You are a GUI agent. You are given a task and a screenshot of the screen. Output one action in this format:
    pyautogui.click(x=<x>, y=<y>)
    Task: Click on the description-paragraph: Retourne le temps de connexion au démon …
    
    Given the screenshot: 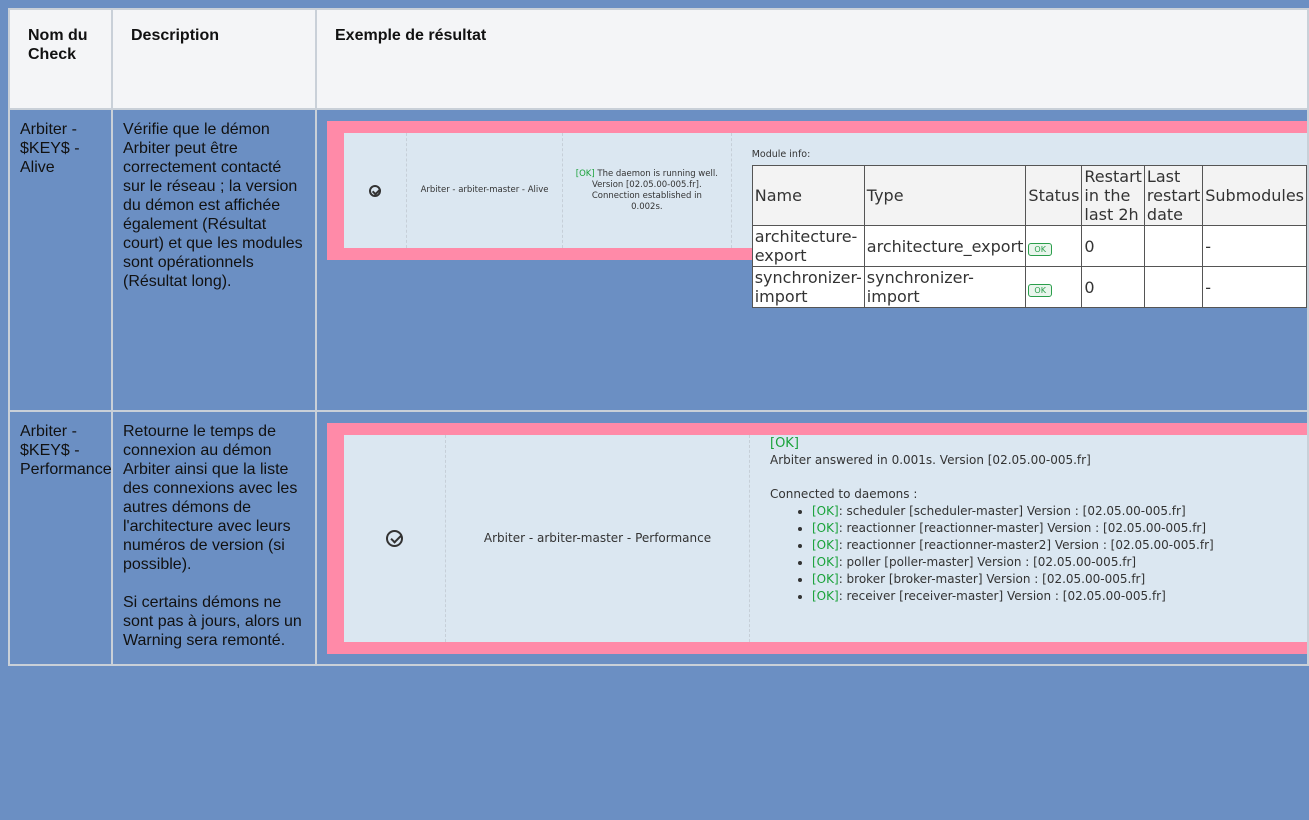 What is the action you would take?
    pyautogui.click(x=210, y=498)
    